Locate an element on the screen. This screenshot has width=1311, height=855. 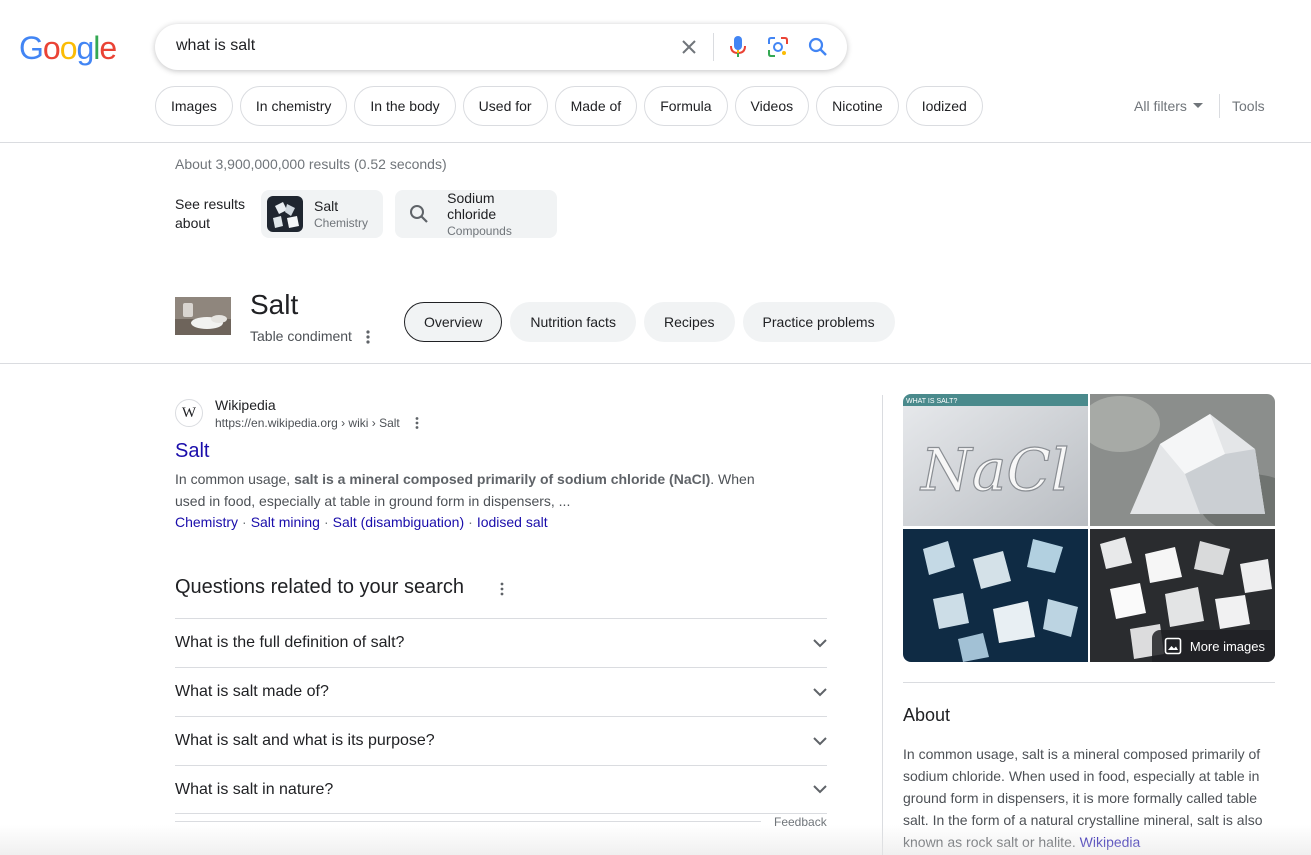
camera-lens-icon is located at coordinates (778, 47).